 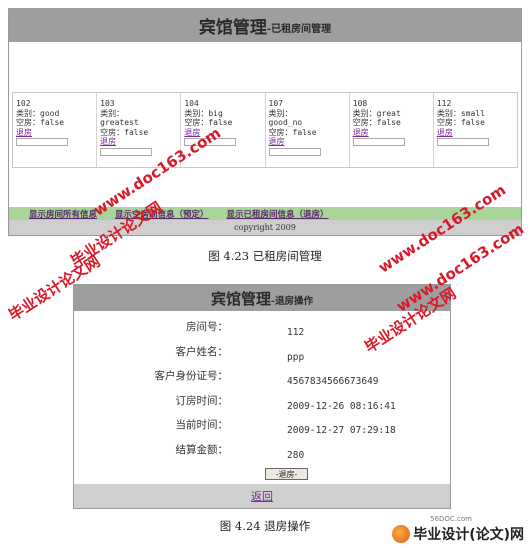 What do you see at coordinates (360, 103) in the screenshot?
I see `room-number: 108` at bounding box center [360, 103].